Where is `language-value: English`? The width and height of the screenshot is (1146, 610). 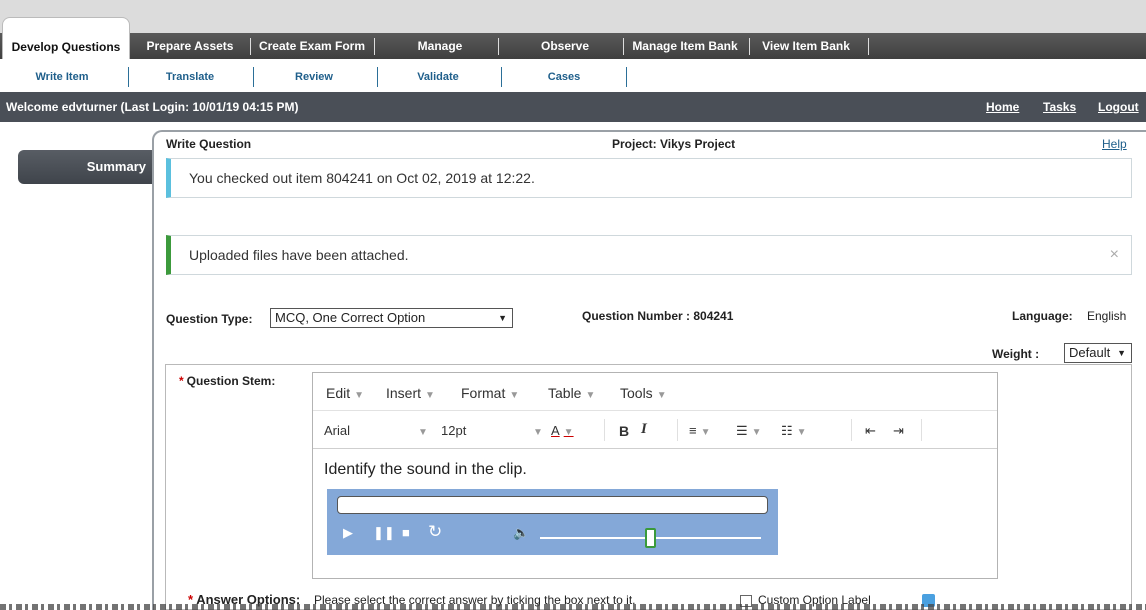
language-value: English is located at coordinates (1107, 316).